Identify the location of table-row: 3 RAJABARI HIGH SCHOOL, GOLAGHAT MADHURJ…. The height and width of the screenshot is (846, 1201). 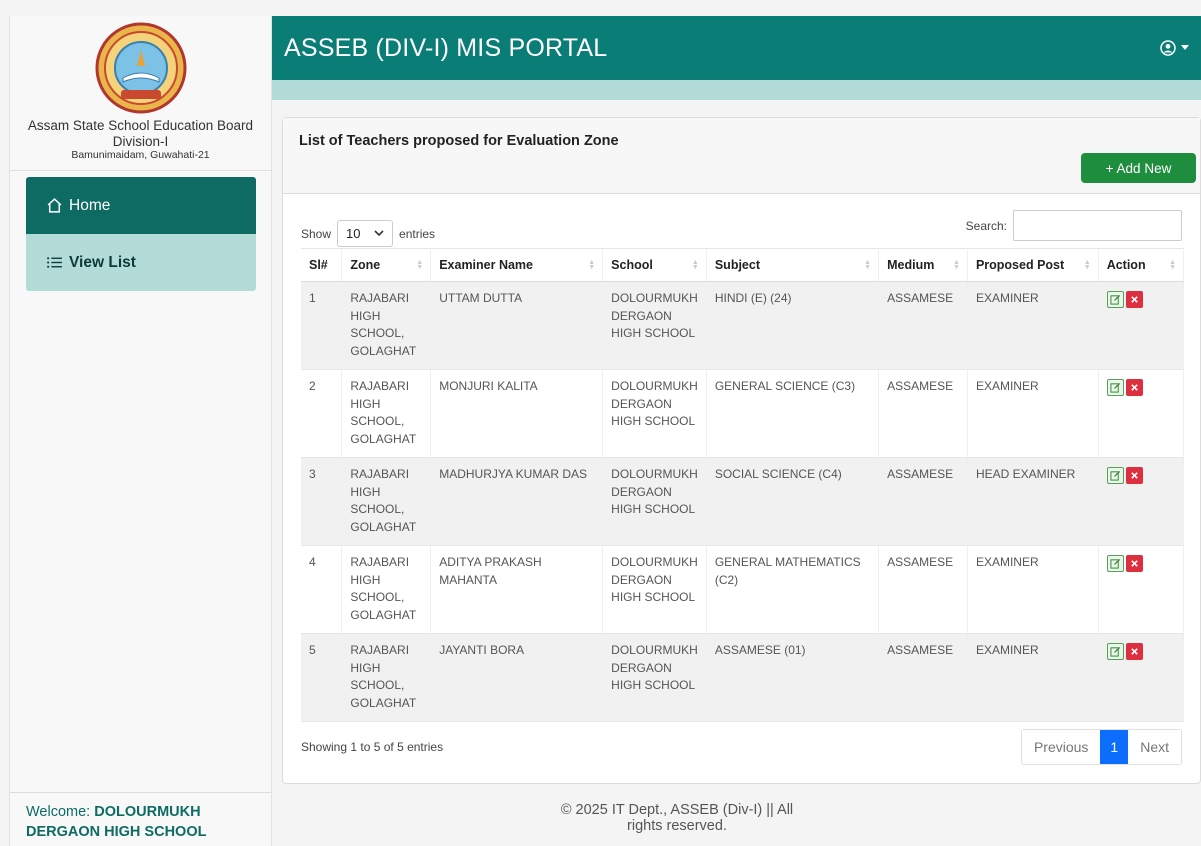
(743, 501).